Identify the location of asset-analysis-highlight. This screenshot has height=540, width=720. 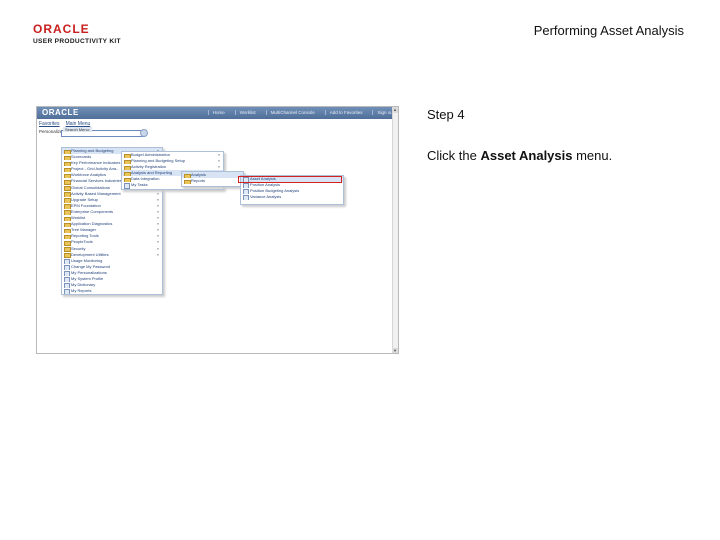
(290, 179).